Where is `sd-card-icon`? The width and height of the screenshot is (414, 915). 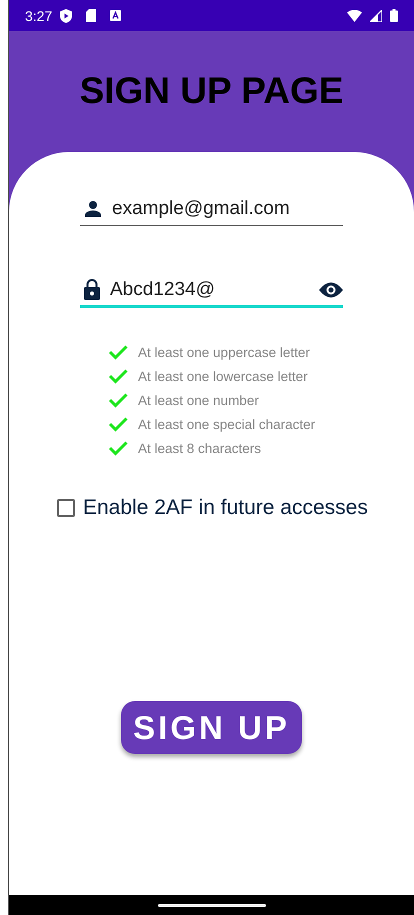 sd-card-icon is located at coordinates (91, 15).